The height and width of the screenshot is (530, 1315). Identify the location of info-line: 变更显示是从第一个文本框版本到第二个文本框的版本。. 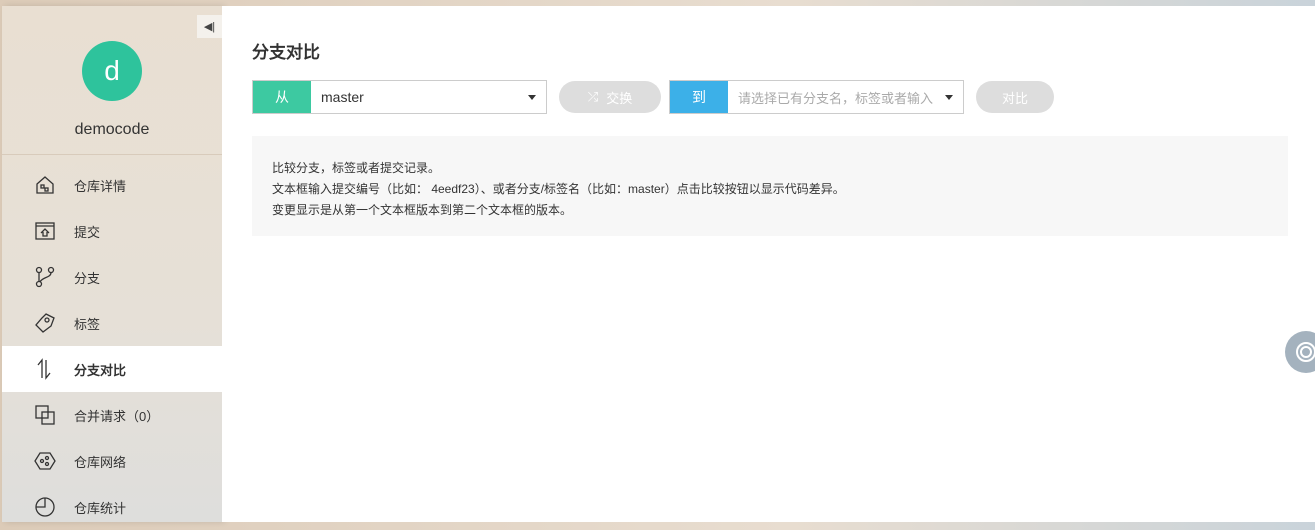
(422, 210).